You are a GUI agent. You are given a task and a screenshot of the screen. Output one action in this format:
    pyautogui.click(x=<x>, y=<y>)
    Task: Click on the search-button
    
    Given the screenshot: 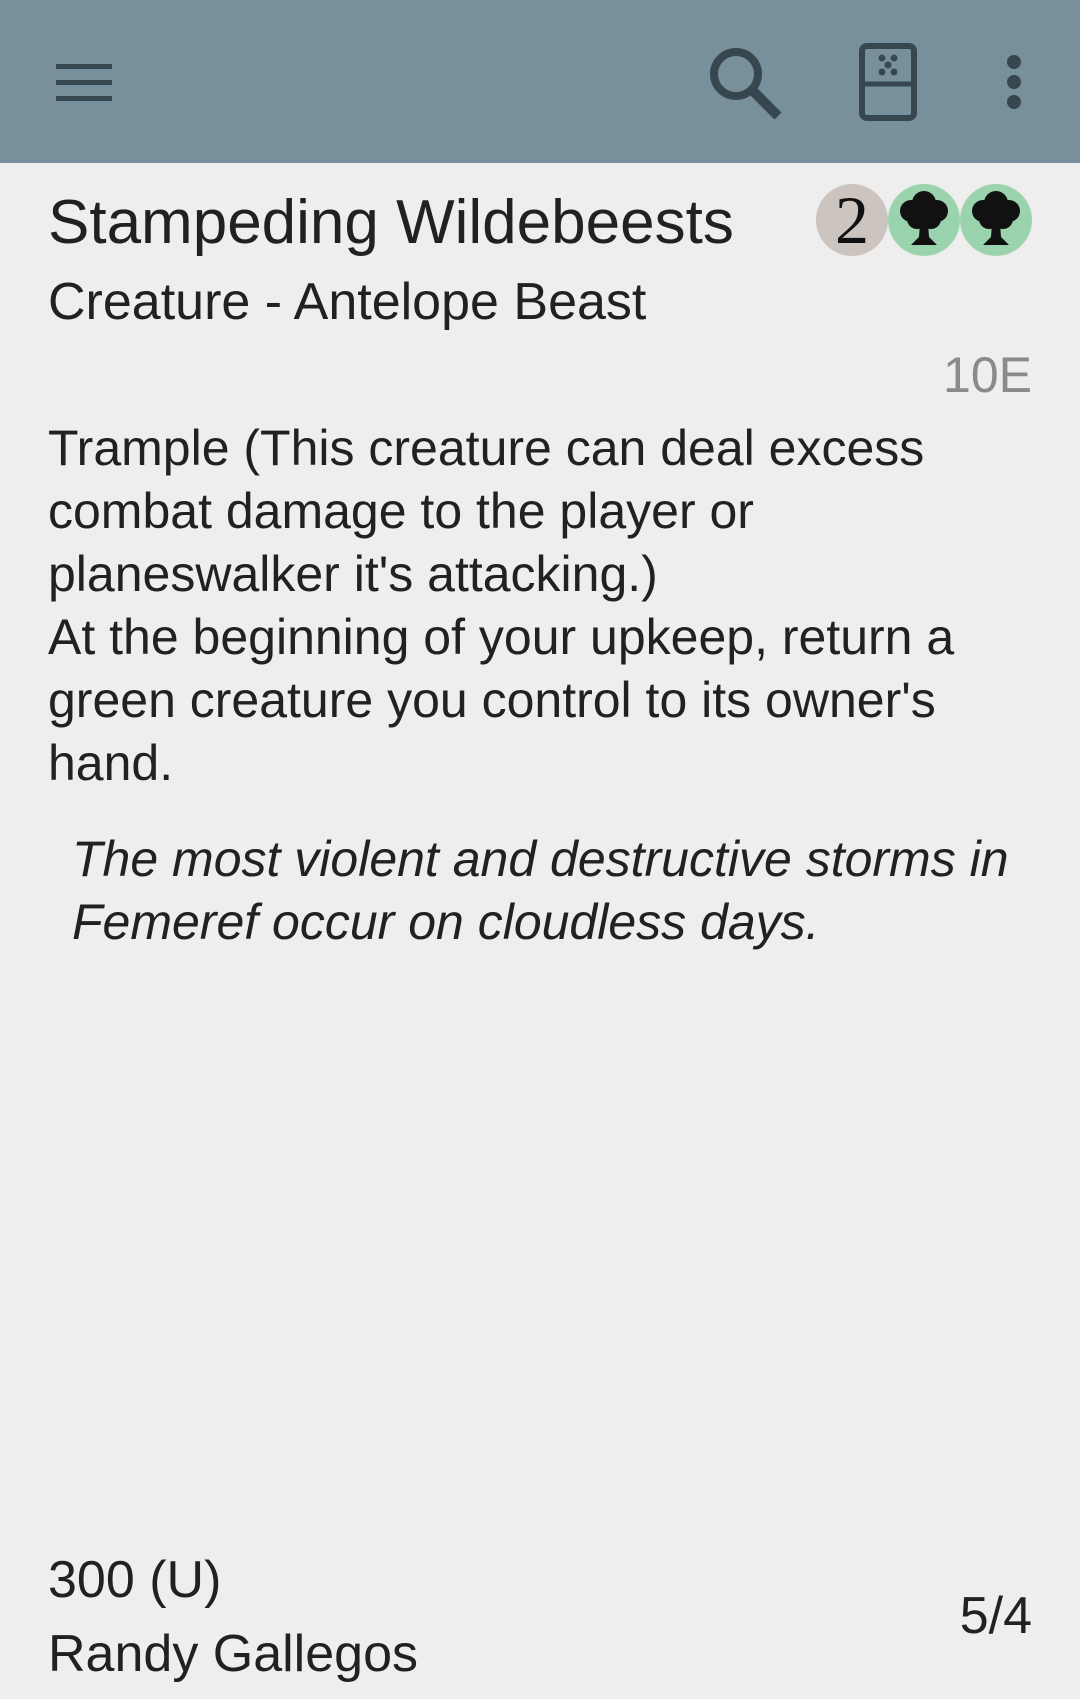 What is the action you would take?
    pyautogui.click(x=744, y=81)
    